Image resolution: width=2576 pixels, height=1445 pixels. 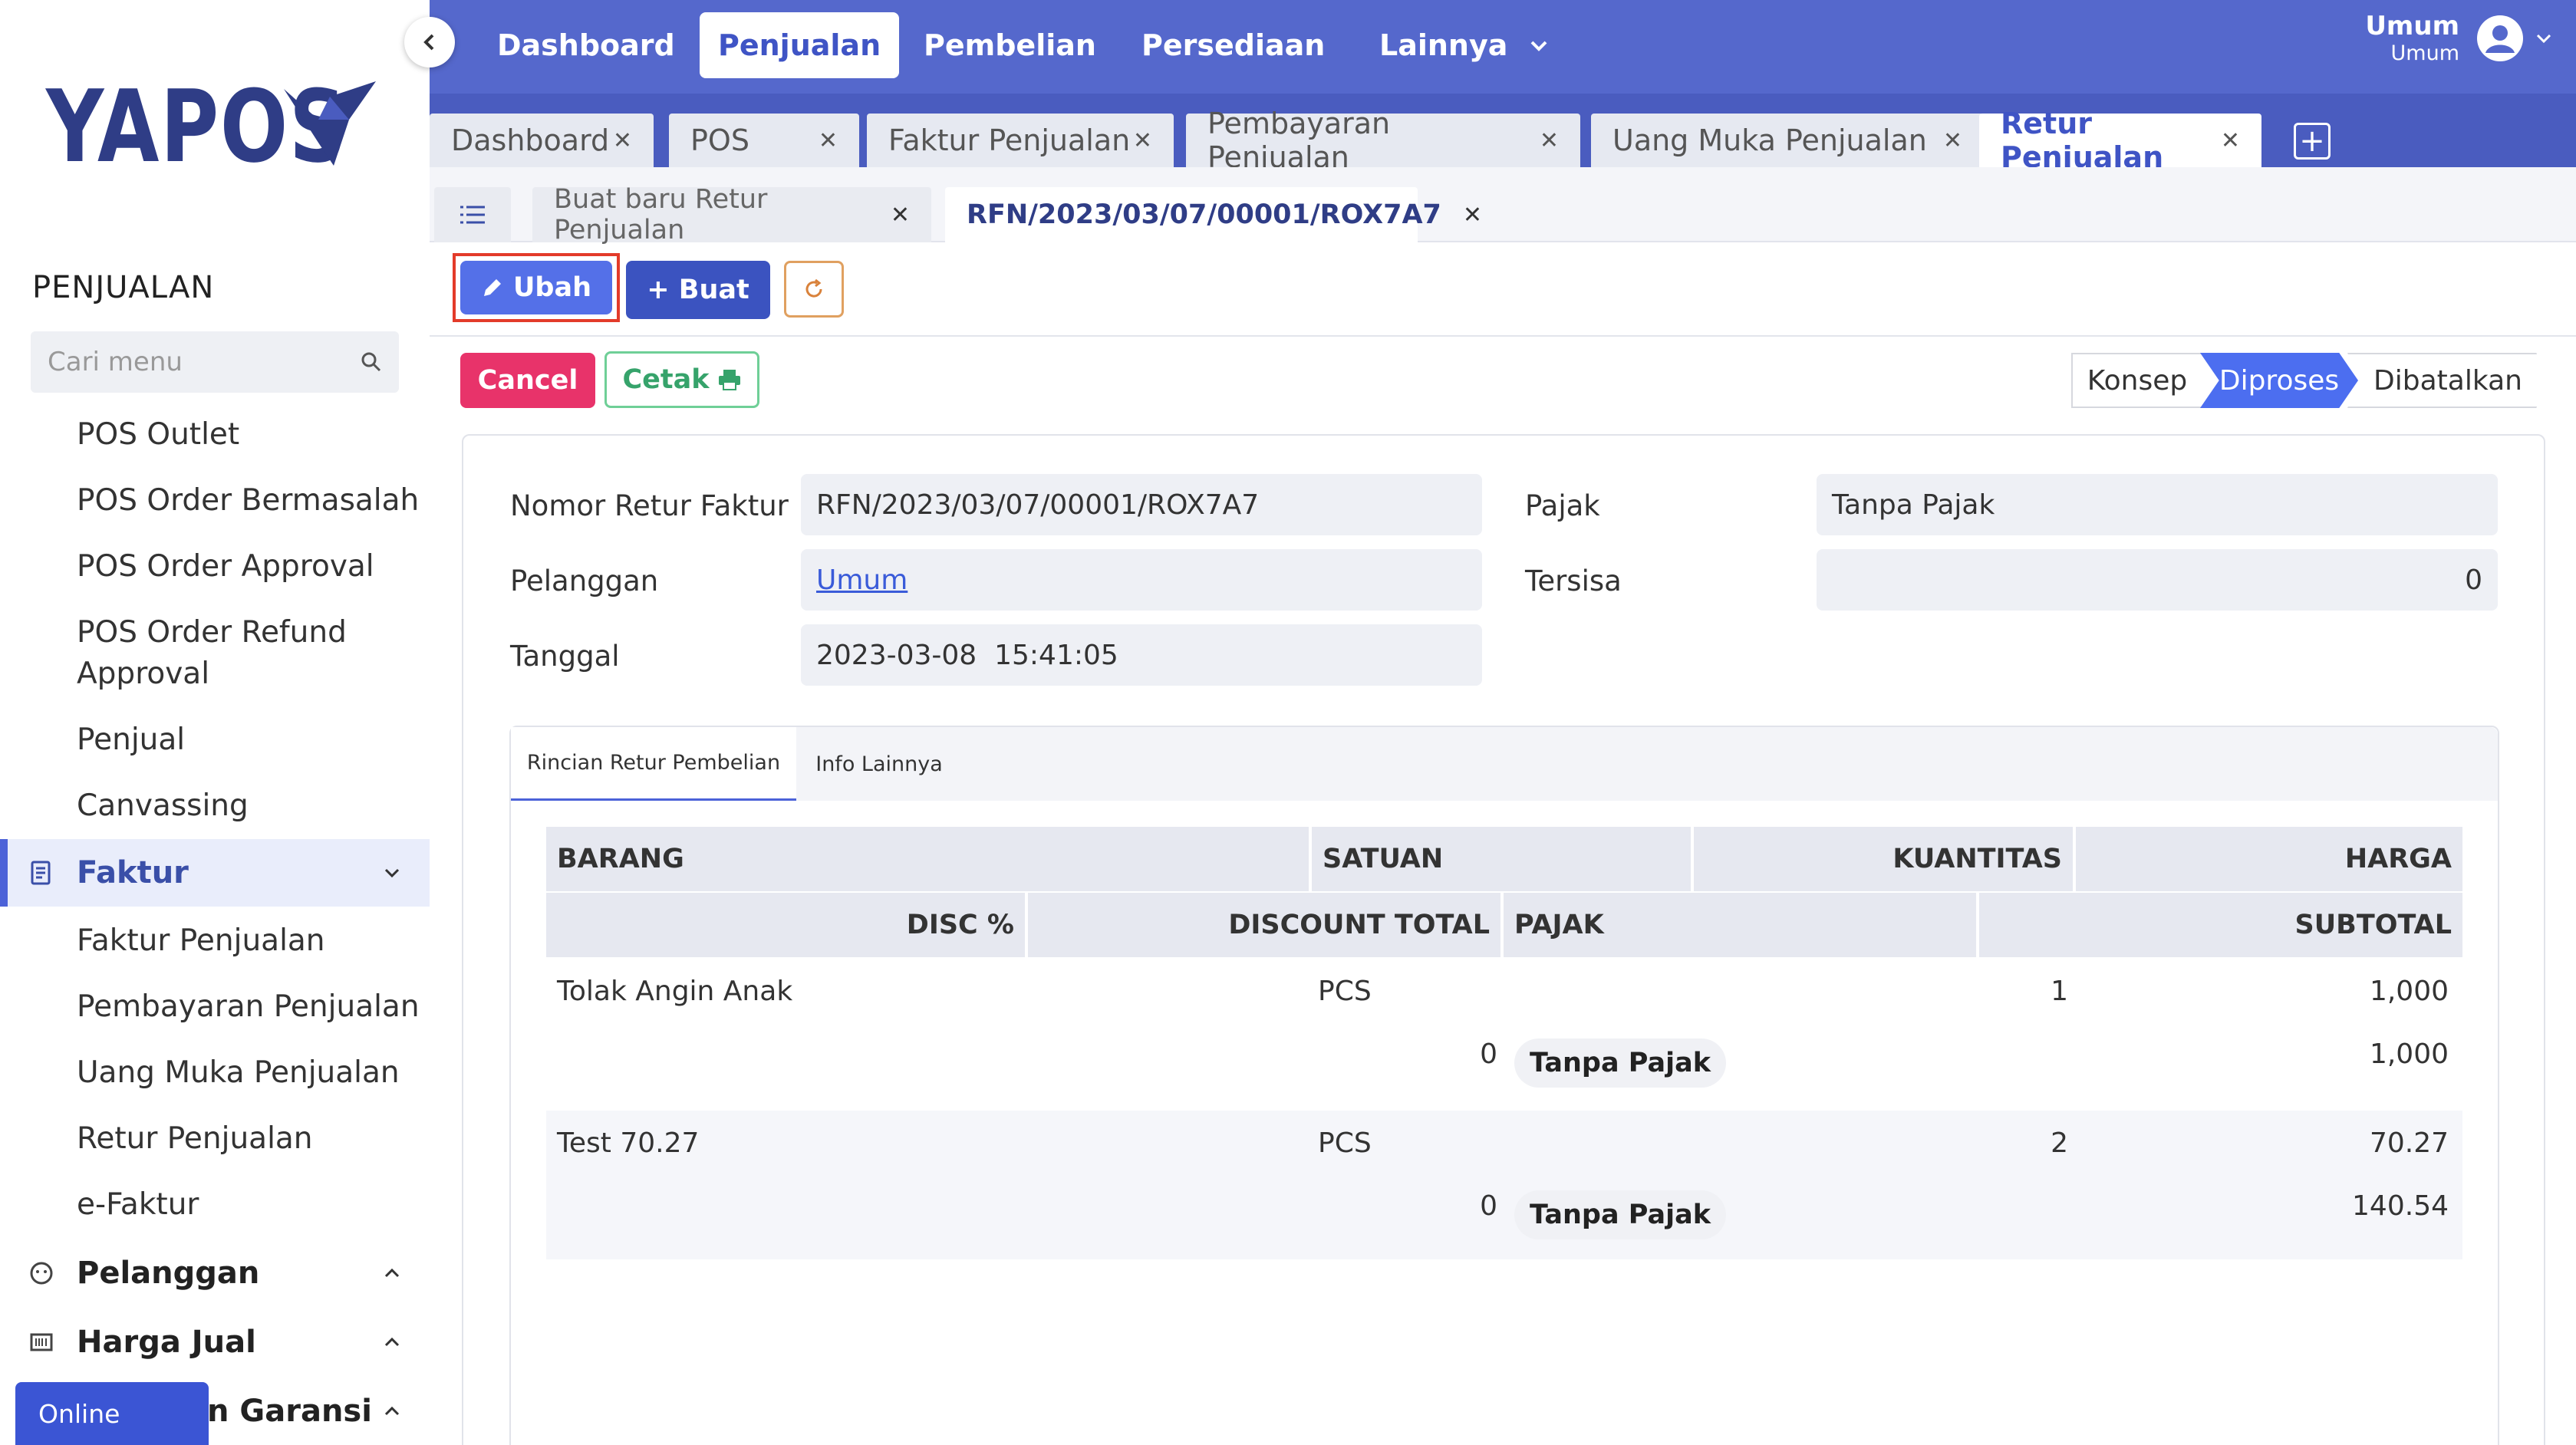 I want to click on sidebar-item-pos-outlet: POS Outlet, so click(x=158, y=435).